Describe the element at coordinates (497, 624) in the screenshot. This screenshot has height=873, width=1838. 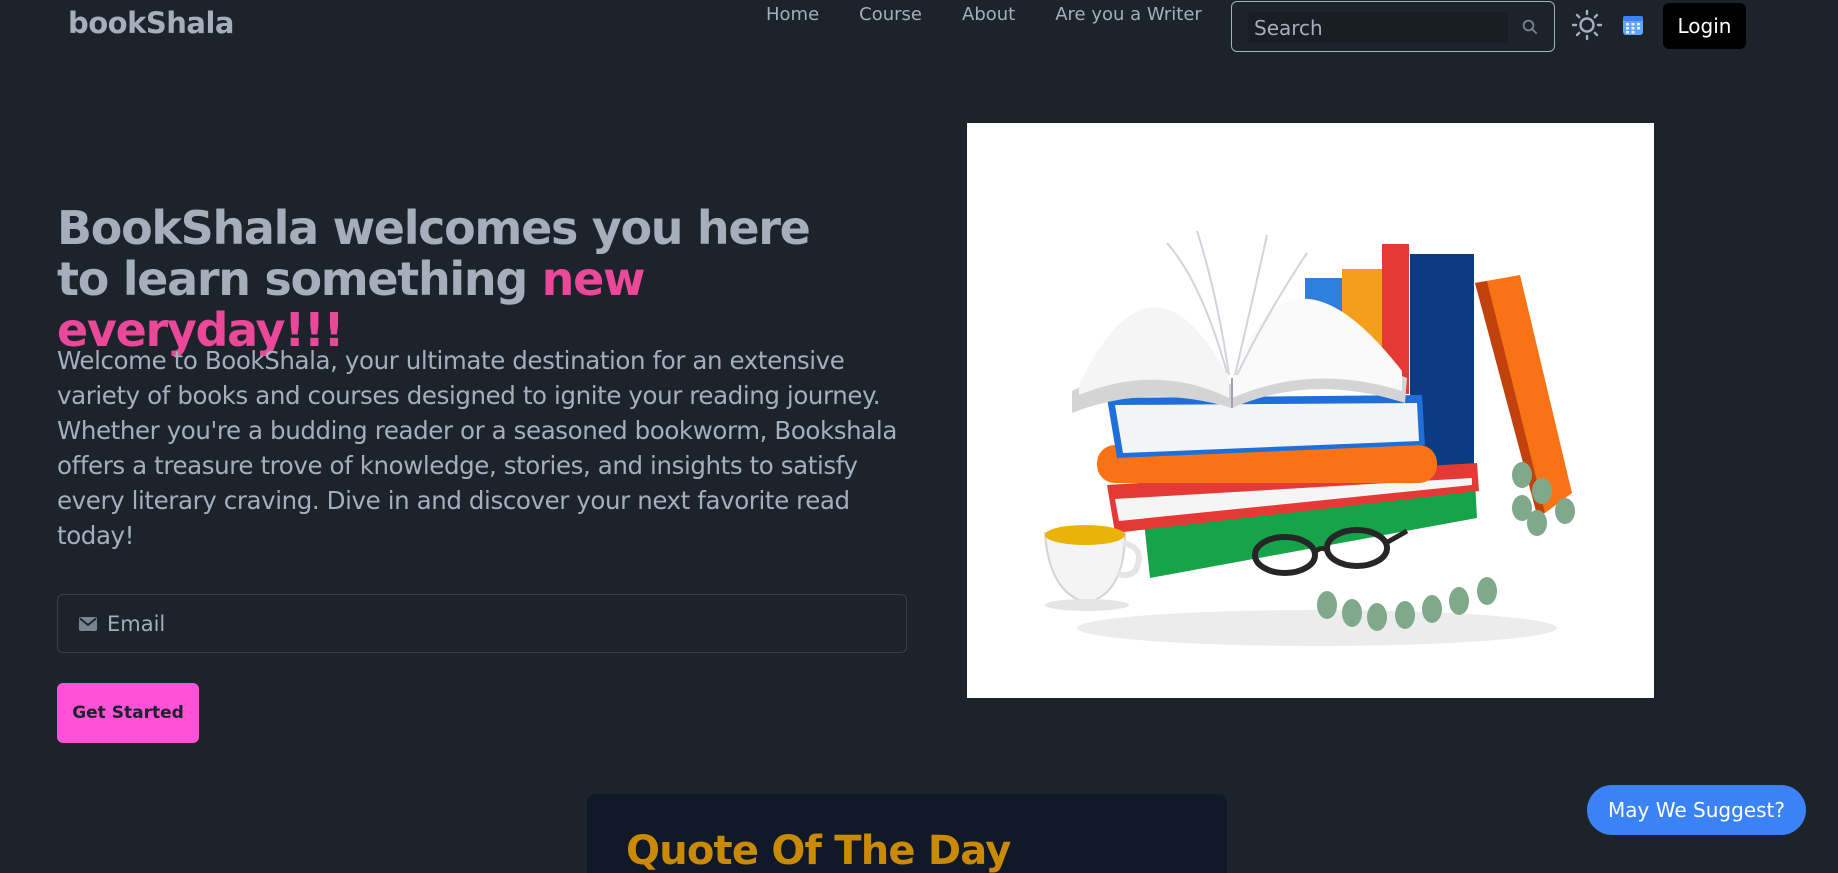
I see `email-input` at that location.